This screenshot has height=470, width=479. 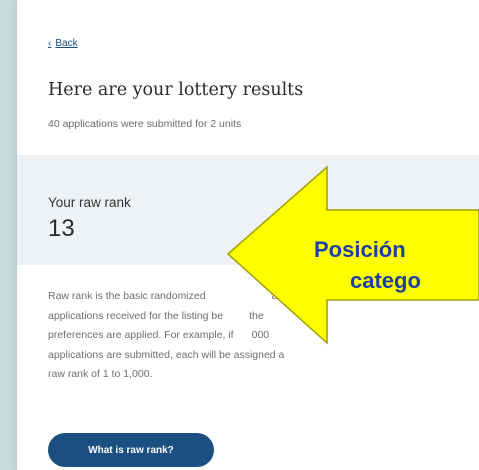 What do you see at coordinates (131, 450) in the screenshot?
I see `what-is-raw-rank-button: What is raw rank?` at bounding box center [131, 450].